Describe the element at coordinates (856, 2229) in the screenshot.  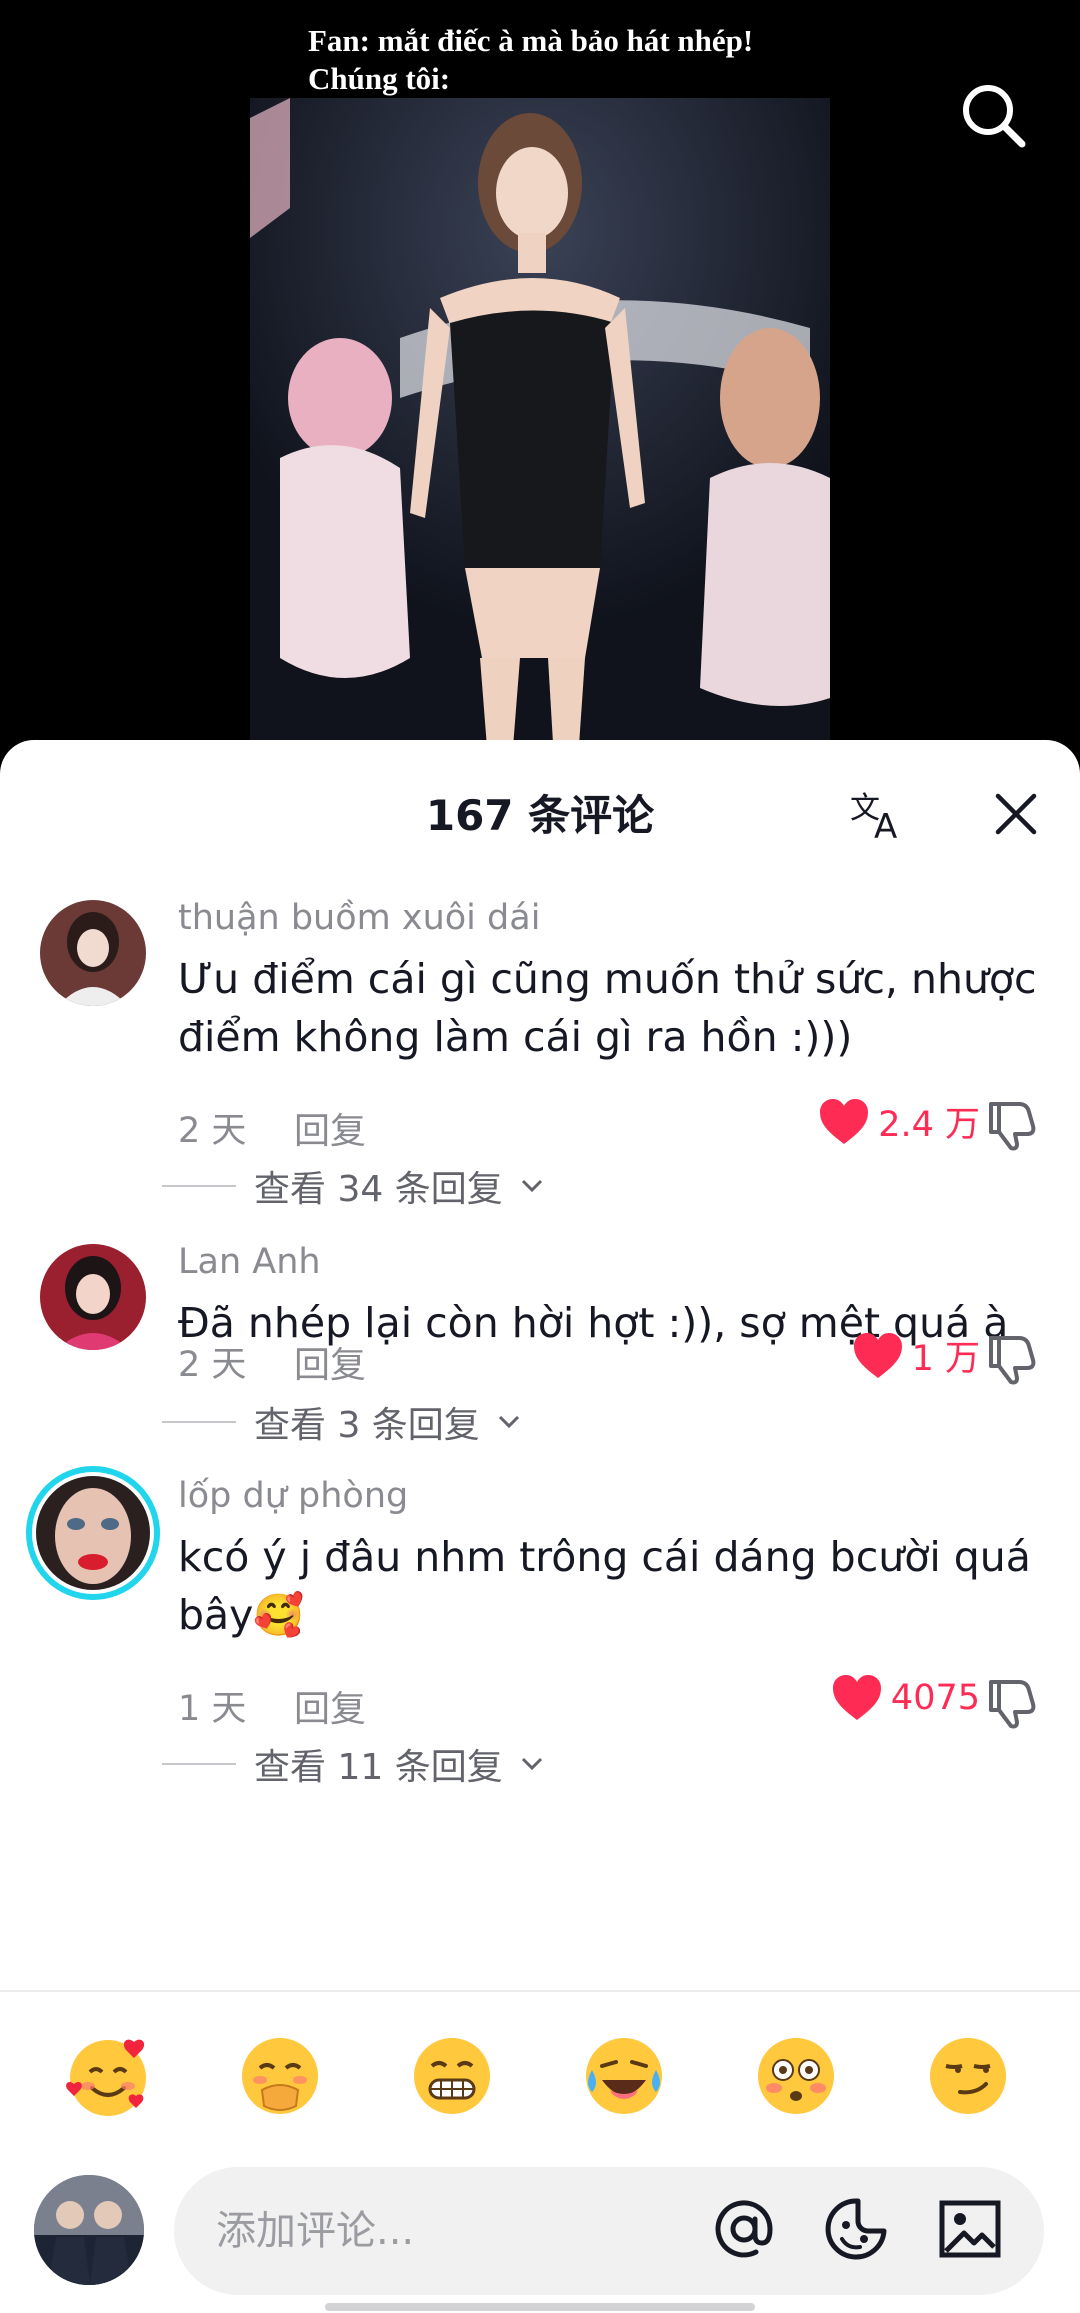
I see `emoji-icon` at that location.